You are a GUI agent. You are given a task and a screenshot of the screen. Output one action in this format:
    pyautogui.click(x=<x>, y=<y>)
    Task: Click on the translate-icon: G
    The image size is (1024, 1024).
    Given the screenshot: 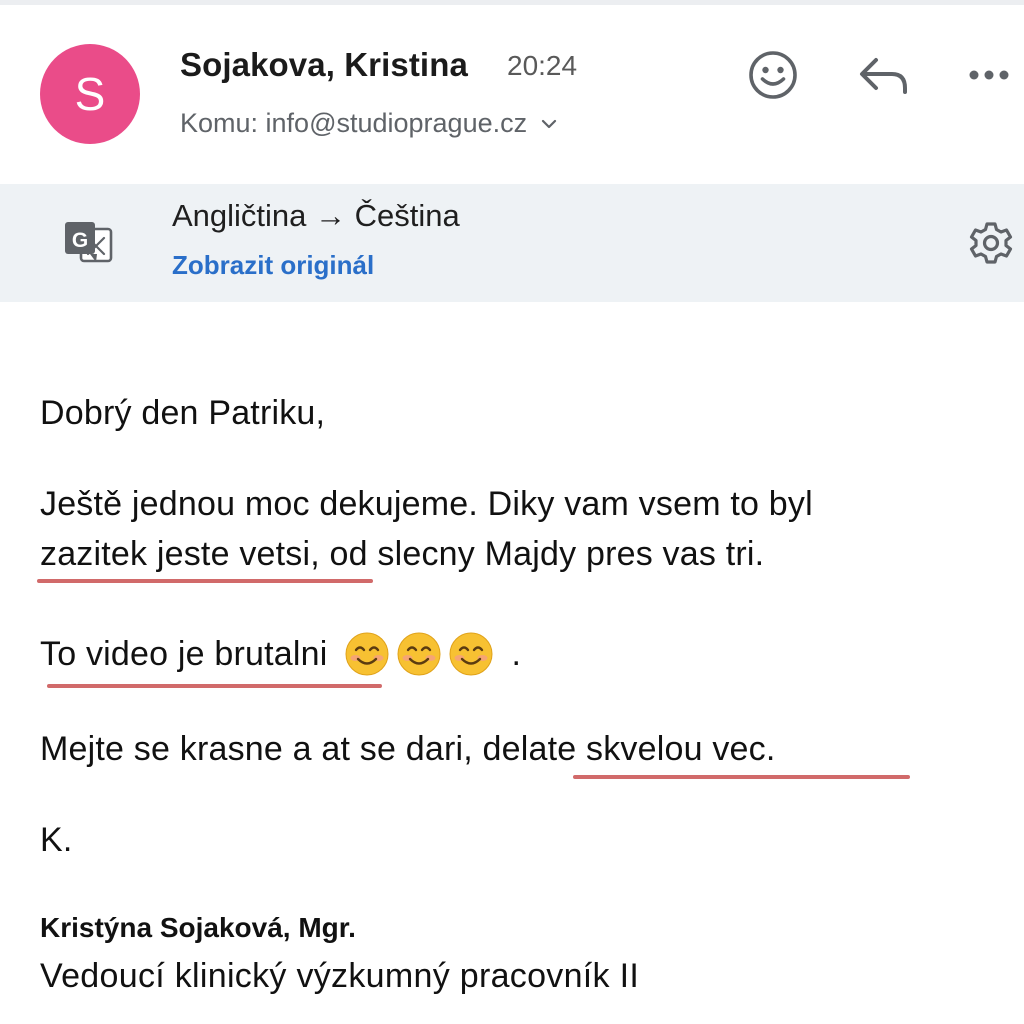 What is the action you would take?
    pyautogui.click(x=88, y=243)
    